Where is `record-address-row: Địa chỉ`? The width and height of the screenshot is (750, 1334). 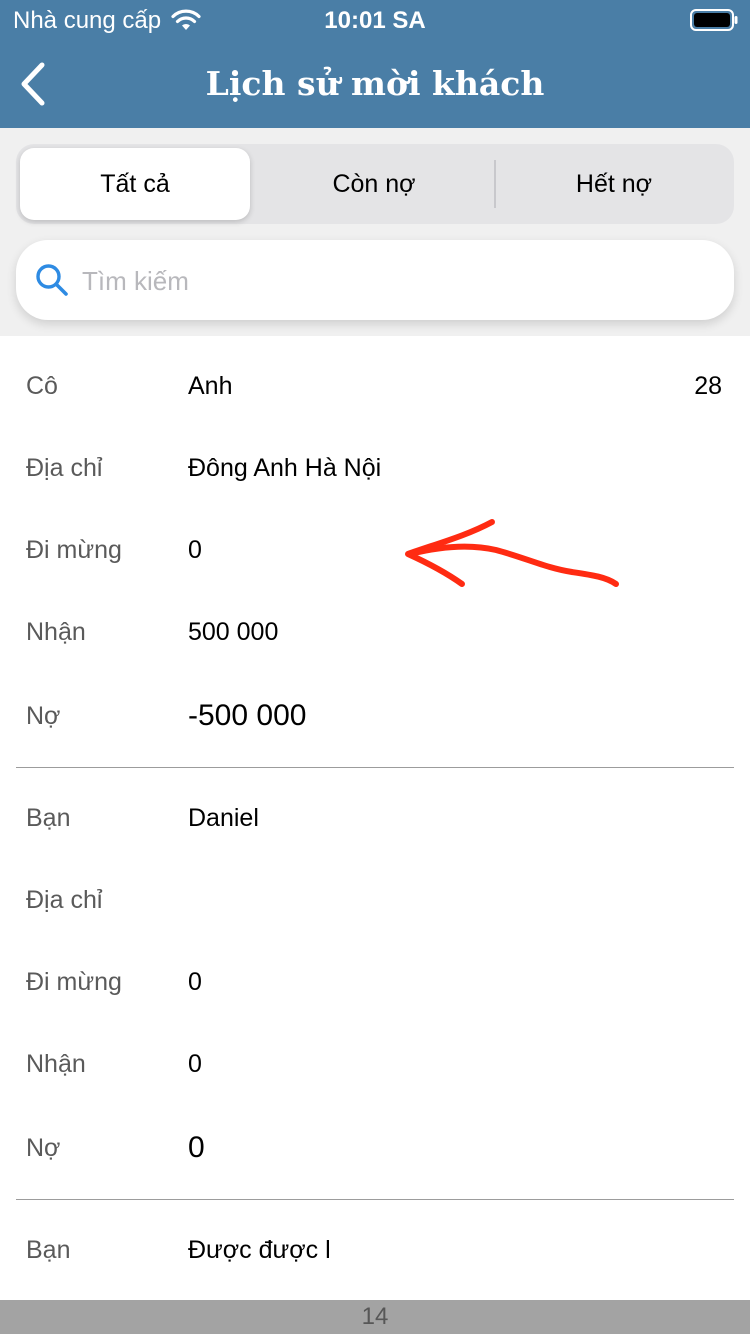 record-address-row: Địa chỉ is located at coordinates (375, 900).